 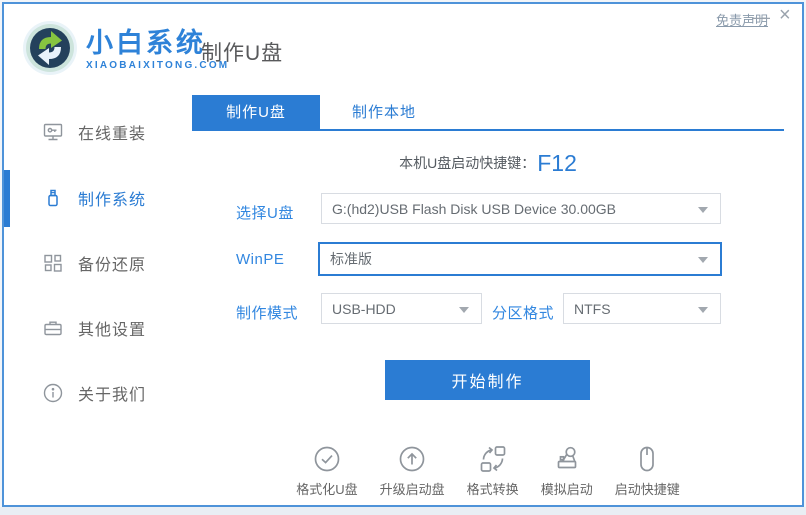 What do you see at coordinates (384, 113) in the screenshot?
I see `tab-make-local: 制作本地` at bounding box center [384, 113].